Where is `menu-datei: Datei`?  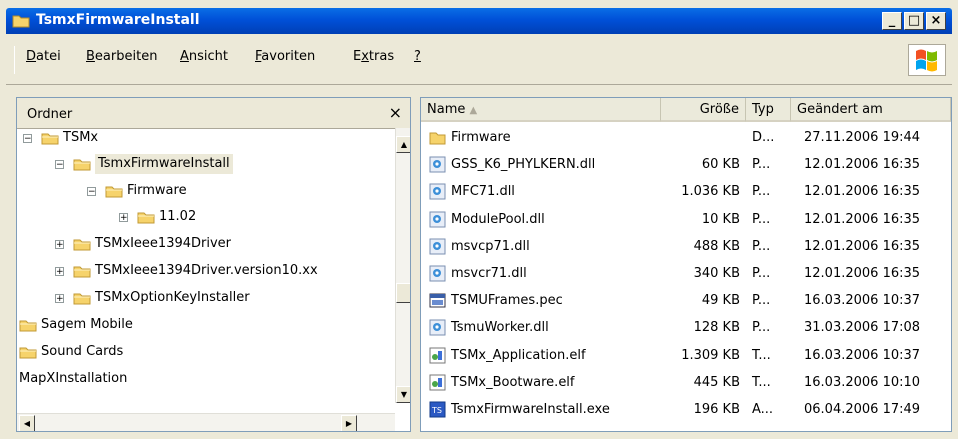
menu-datei: Datei is located at coordinates (43, 56).